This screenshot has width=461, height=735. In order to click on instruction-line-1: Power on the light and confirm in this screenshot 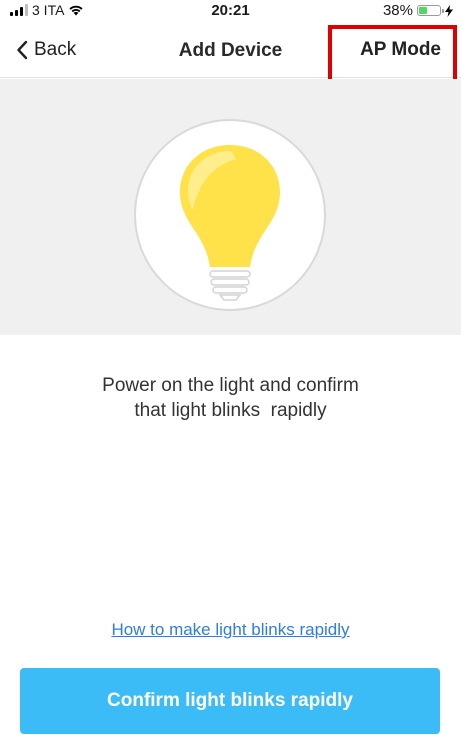, I will do `click(230, 385)`.